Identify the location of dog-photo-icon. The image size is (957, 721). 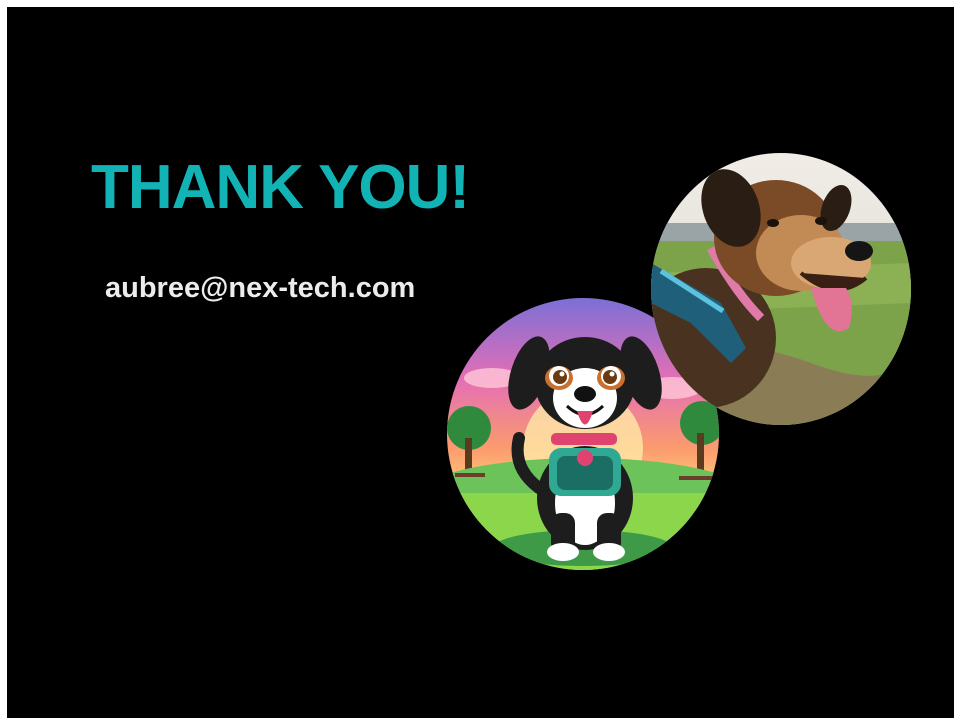
(781, 289).